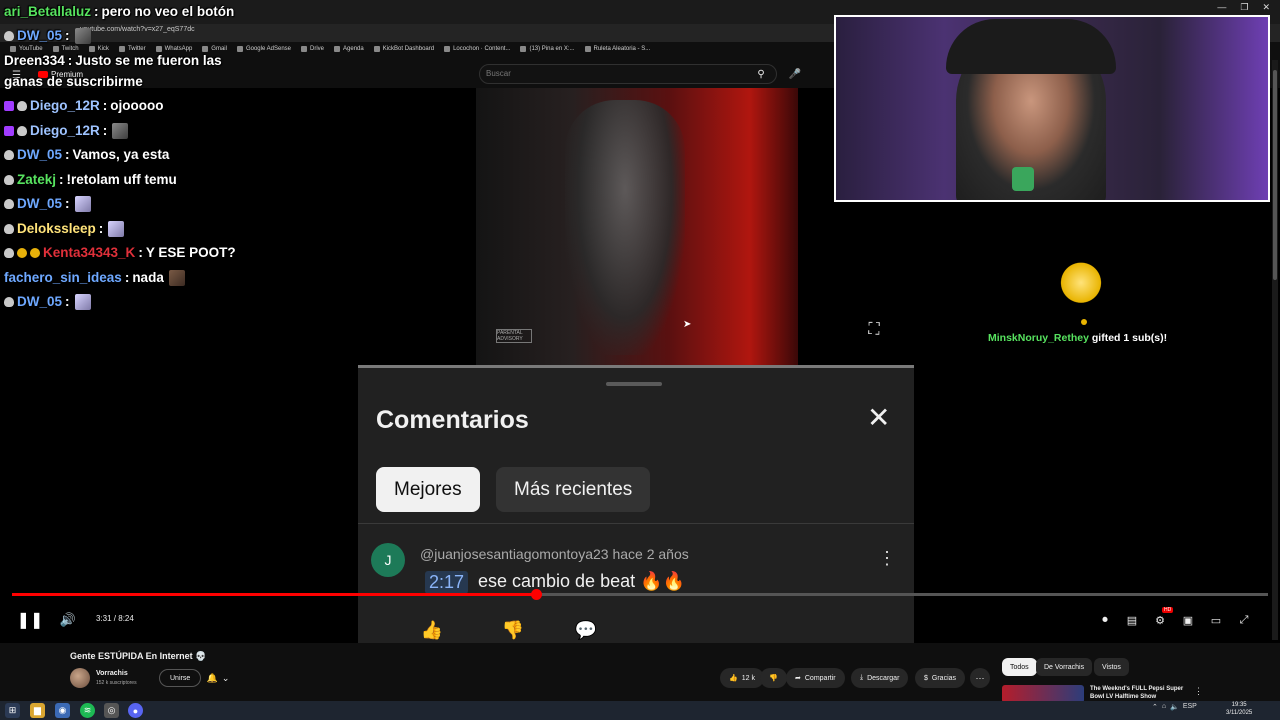 This screenshot has height=720, width=1280. I want to click on search-icon: ⚲, so click(761, 74).